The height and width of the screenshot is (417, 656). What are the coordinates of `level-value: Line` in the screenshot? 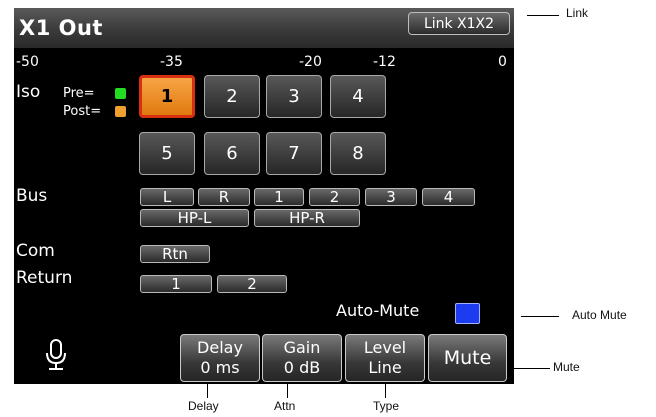 It's located at (385, 367).